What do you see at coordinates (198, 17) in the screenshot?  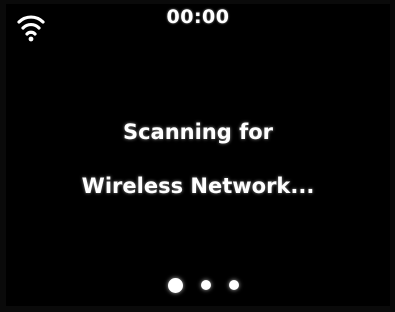 I see `status-time: 00:00` at bounding box center [198, 17].